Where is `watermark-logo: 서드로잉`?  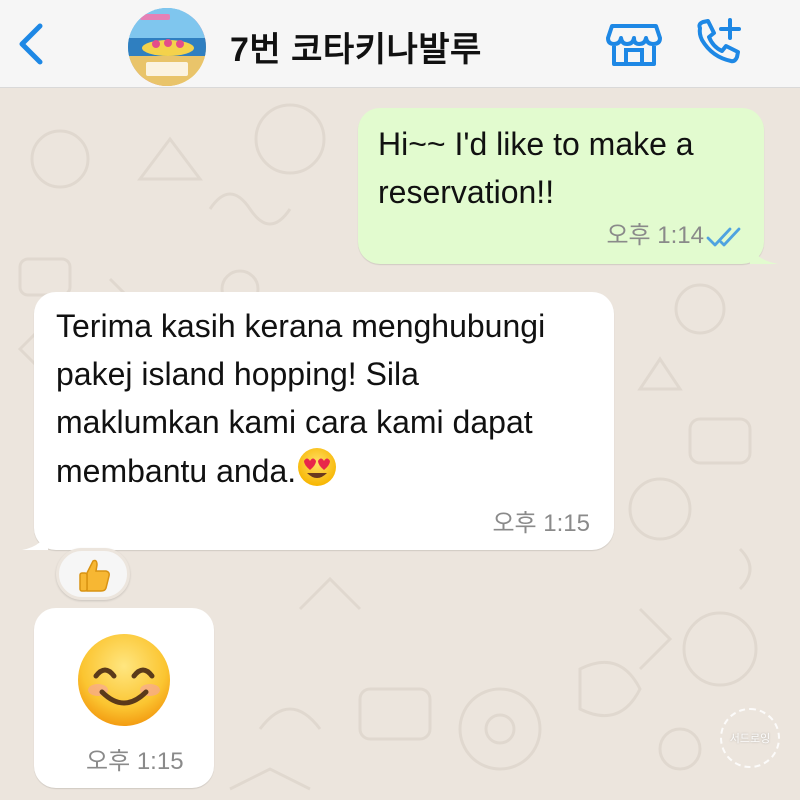
watermark-logo: 서드로잉 is located at coordinates (750, 738).